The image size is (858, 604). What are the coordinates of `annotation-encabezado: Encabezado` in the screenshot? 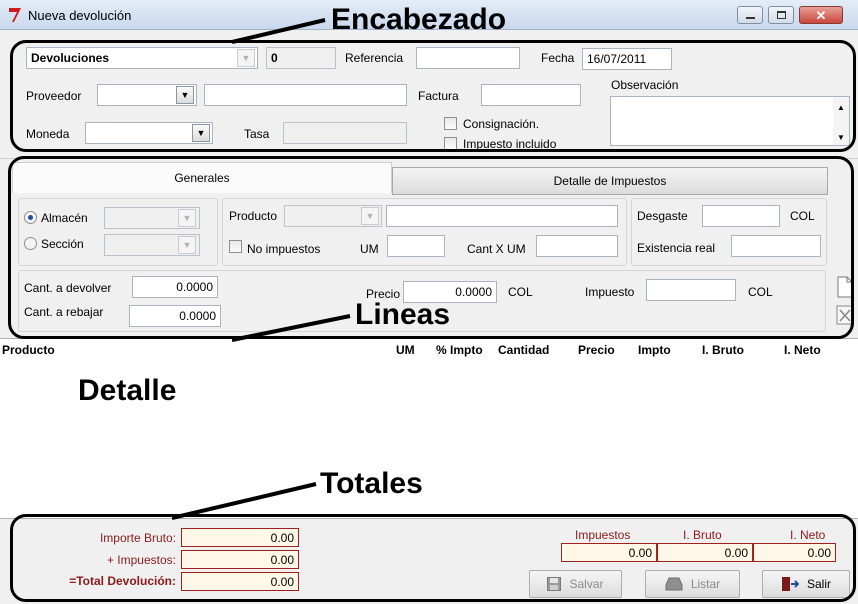 It's located at (419, 19).